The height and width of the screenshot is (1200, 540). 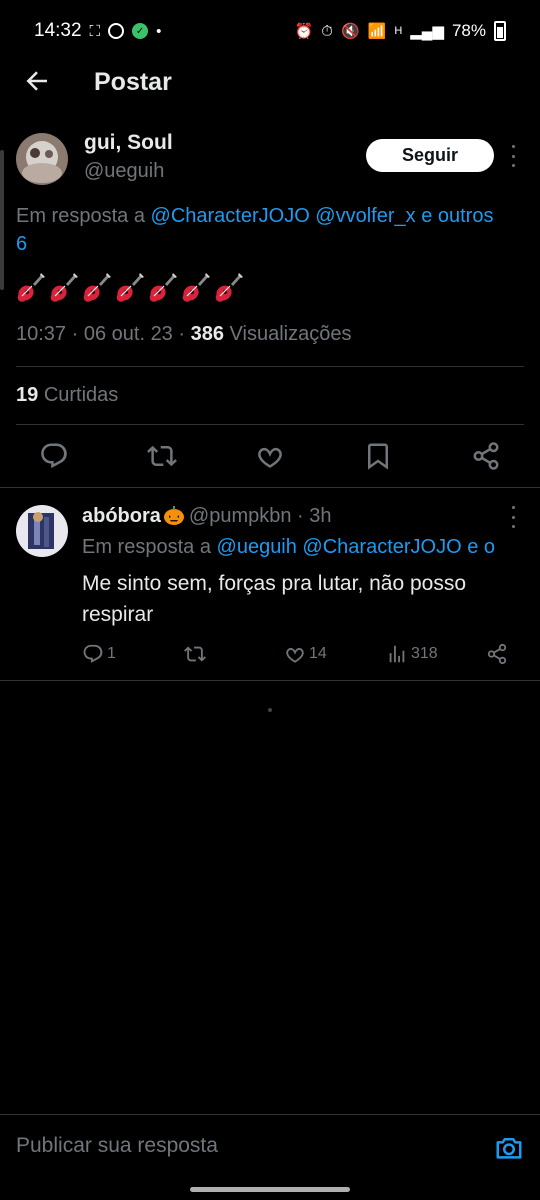 I want to click on alarm-icon: ⏰, so click(x=304, y=31).